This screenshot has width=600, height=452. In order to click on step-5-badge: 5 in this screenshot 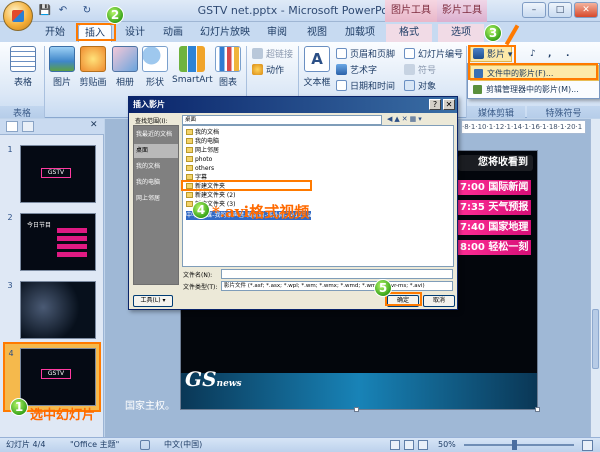, I will do `click(383, 288)`.